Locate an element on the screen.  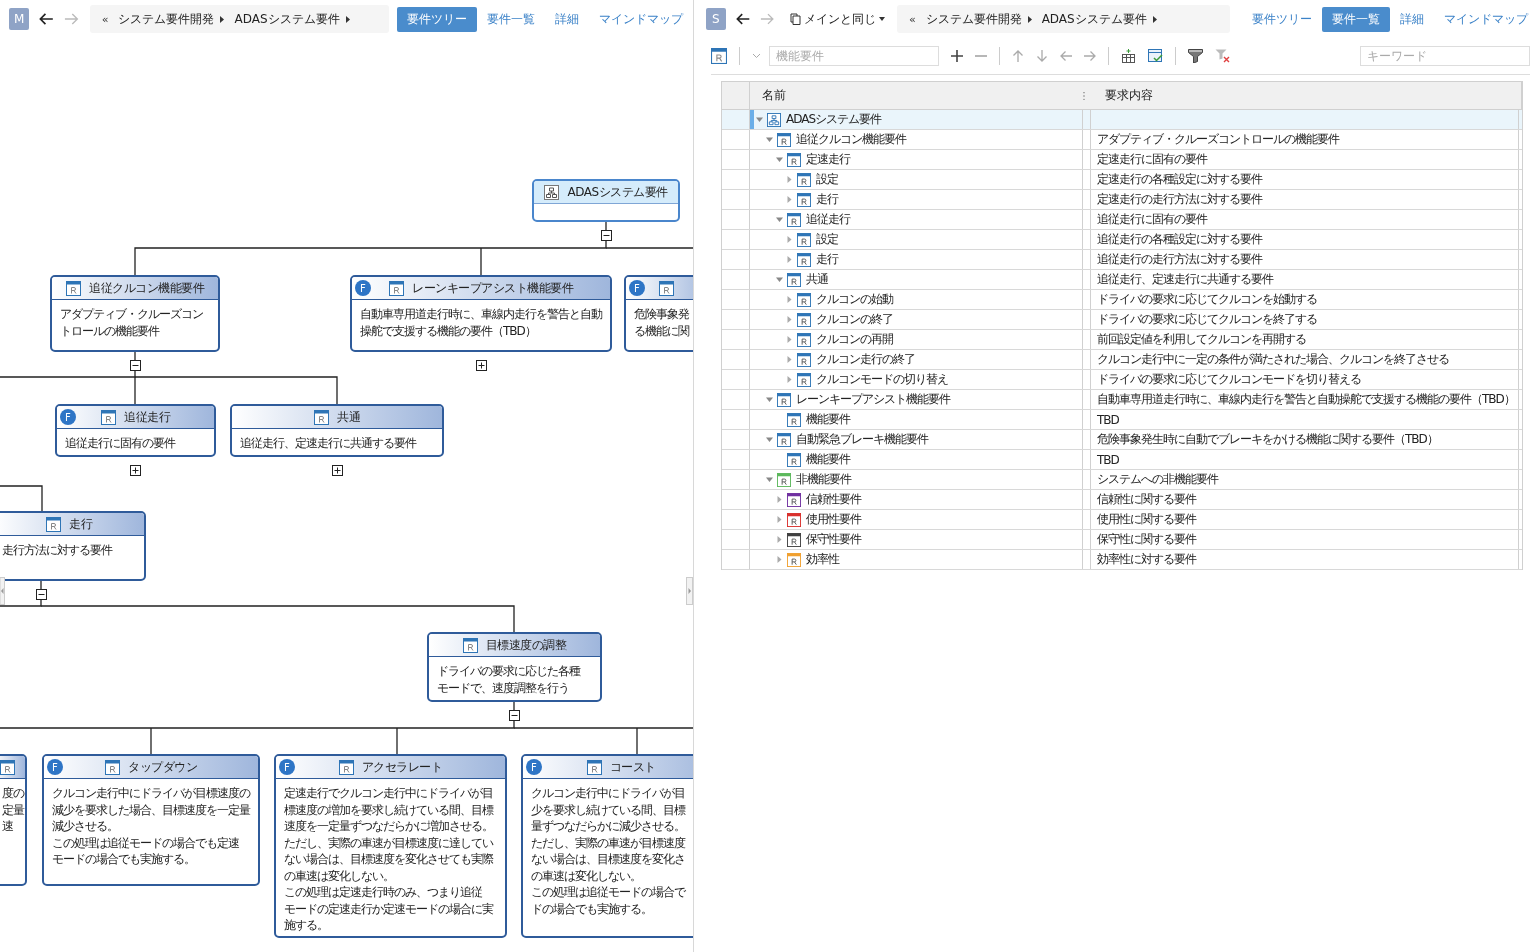
table-row: クルコンの始動 ドライバの要求に応じてクルコンを始動する is located at coordinates (1122, 300).